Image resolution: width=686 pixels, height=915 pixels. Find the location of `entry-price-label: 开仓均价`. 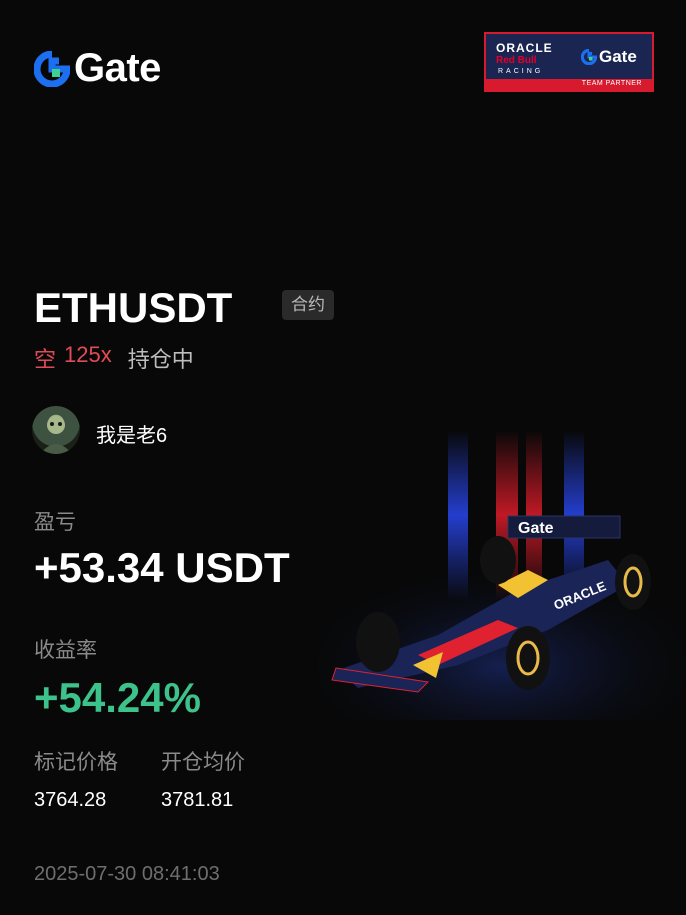

entry-price-label: 开仓均价 is located at coordinates (203, 762).